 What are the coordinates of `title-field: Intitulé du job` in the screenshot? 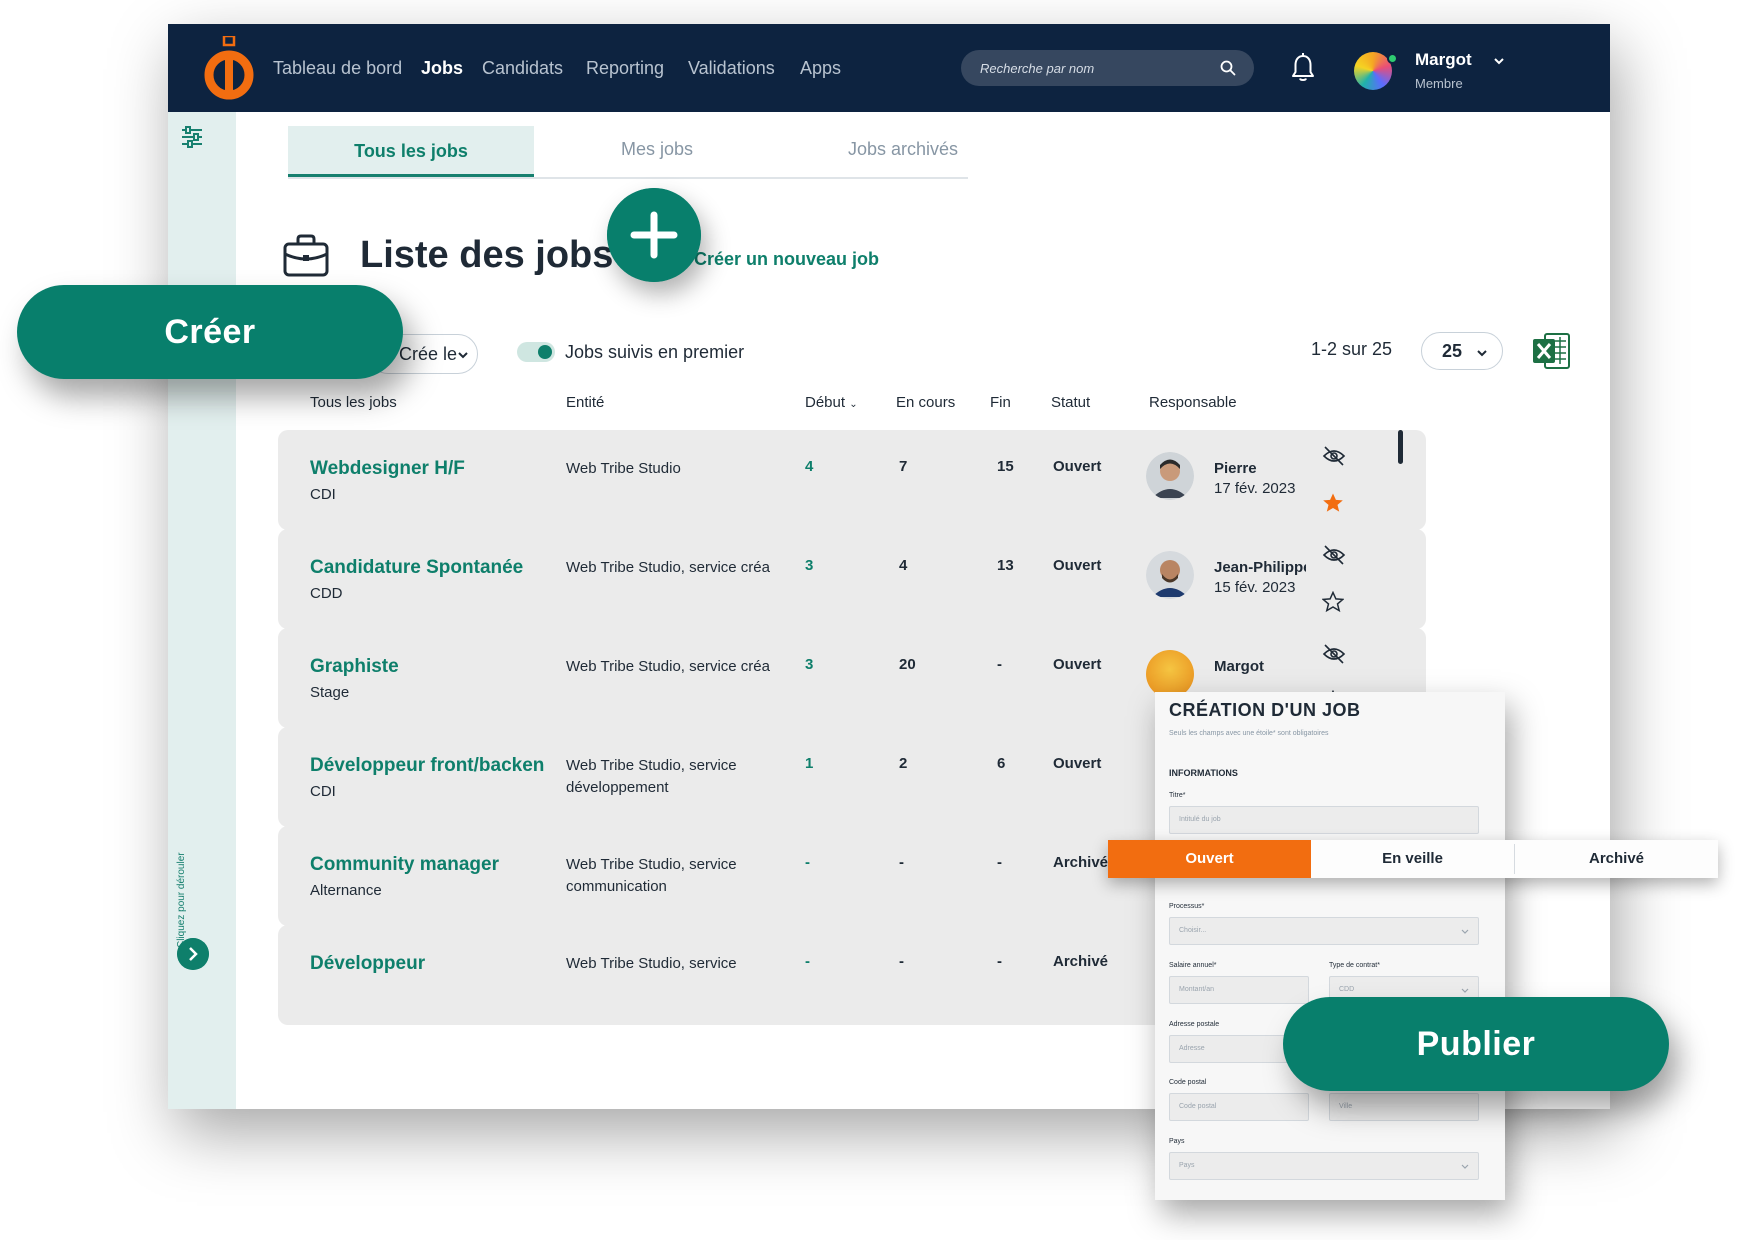 It's located at (1324, 820).